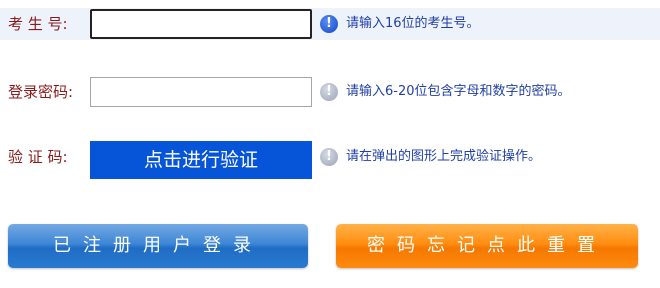 Image resolution: width=660 pixels, height=288 pixels. Describe the element at coordinates (458, 91) in the screenshot. I see `password-hint: 请输入6-20位包含字母和数字的密码。` at that location.